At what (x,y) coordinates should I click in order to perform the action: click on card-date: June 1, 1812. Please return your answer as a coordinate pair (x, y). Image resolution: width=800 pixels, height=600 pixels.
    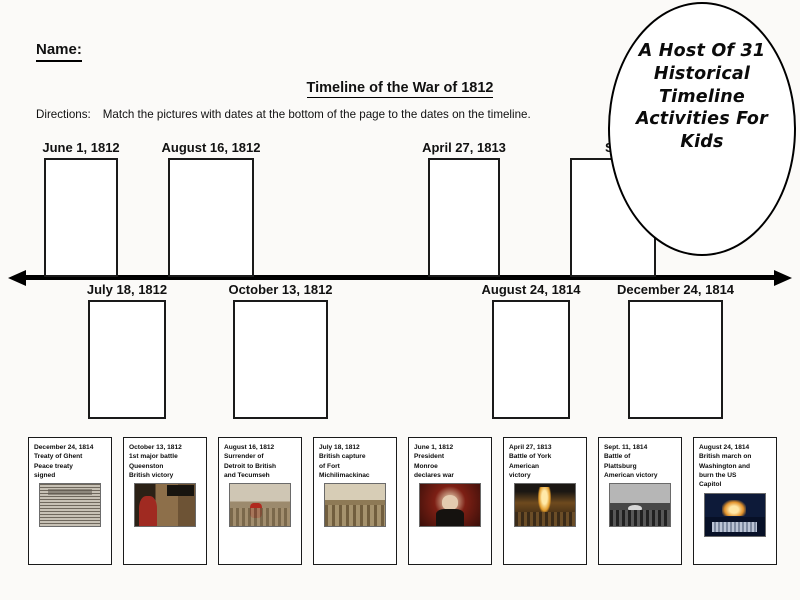
    Looking at the image, I should click on (434, 447).